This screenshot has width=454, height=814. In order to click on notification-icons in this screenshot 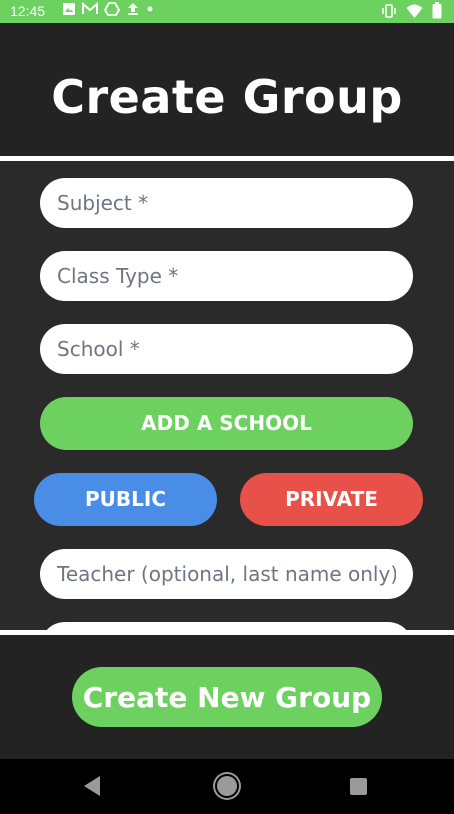, I will do `click(108, 9)`.